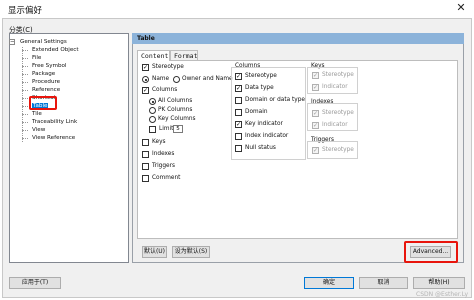  I want to click on col-stereotype-label: Stereotype, so click(261, 76).